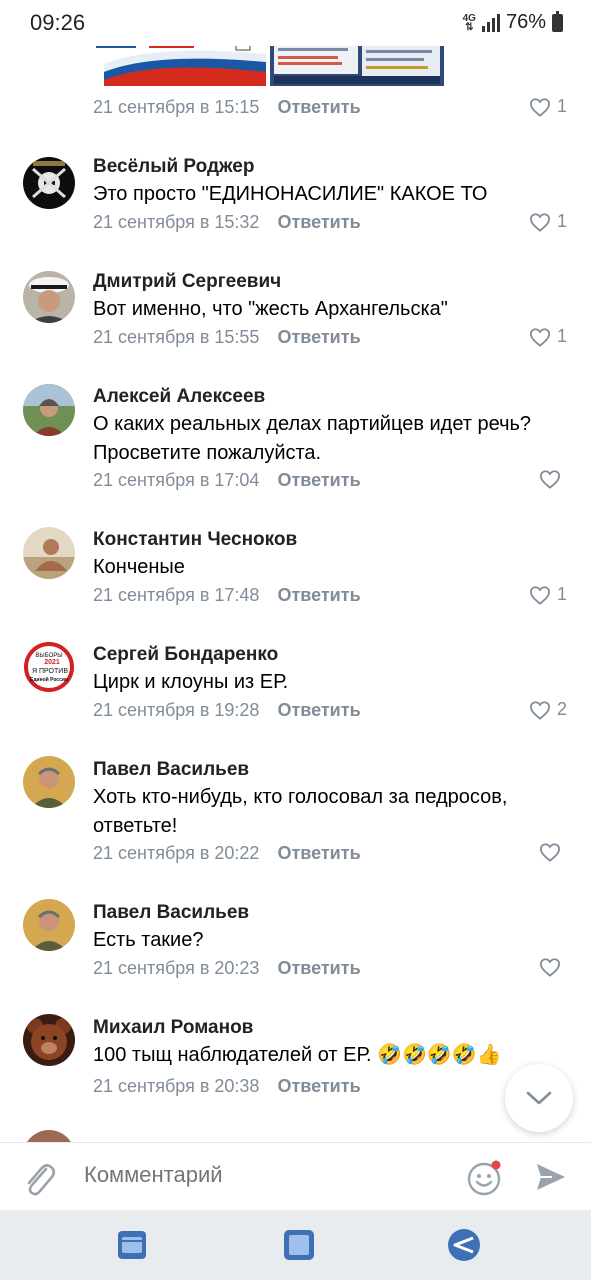 This screenshot has width=591, height=1280. I want to click on send-button, so click(551, 1179).